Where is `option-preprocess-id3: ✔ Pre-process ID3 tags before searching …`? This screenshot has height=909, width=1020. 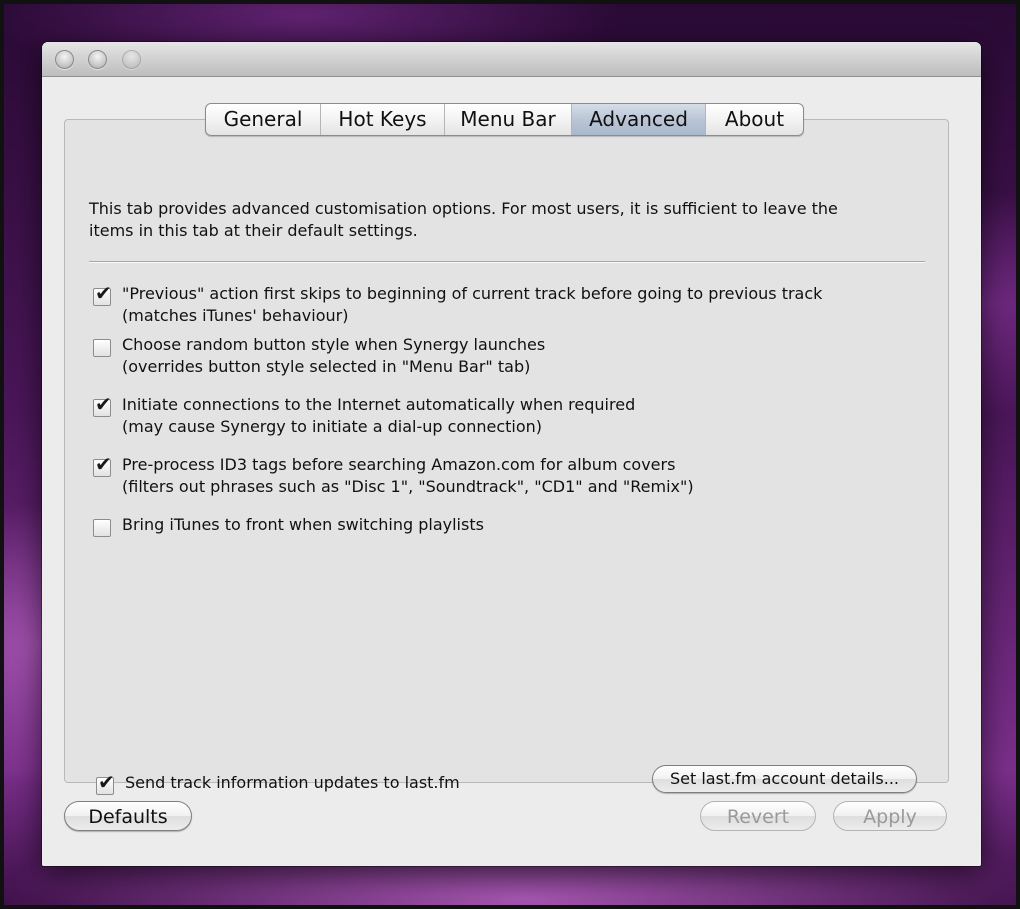 option-preprocess-id3: ✔ Pre-process ID3 tags before searching … is located at coordinates (393, 476).